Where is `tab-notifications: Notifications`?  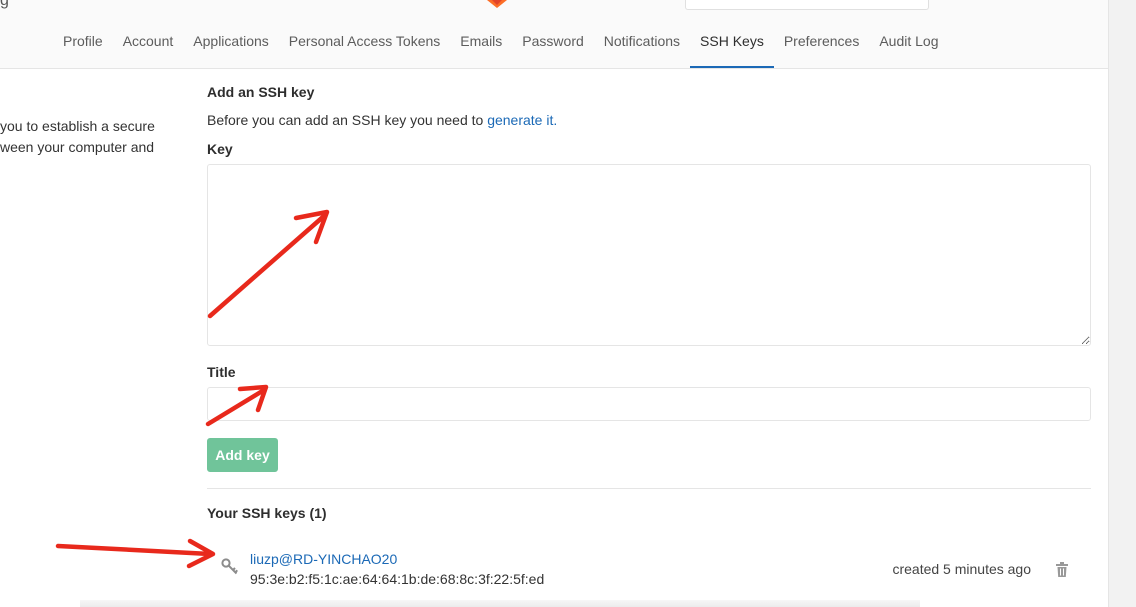
tab-notifications: Notifications is located at coordinates (642, 45).